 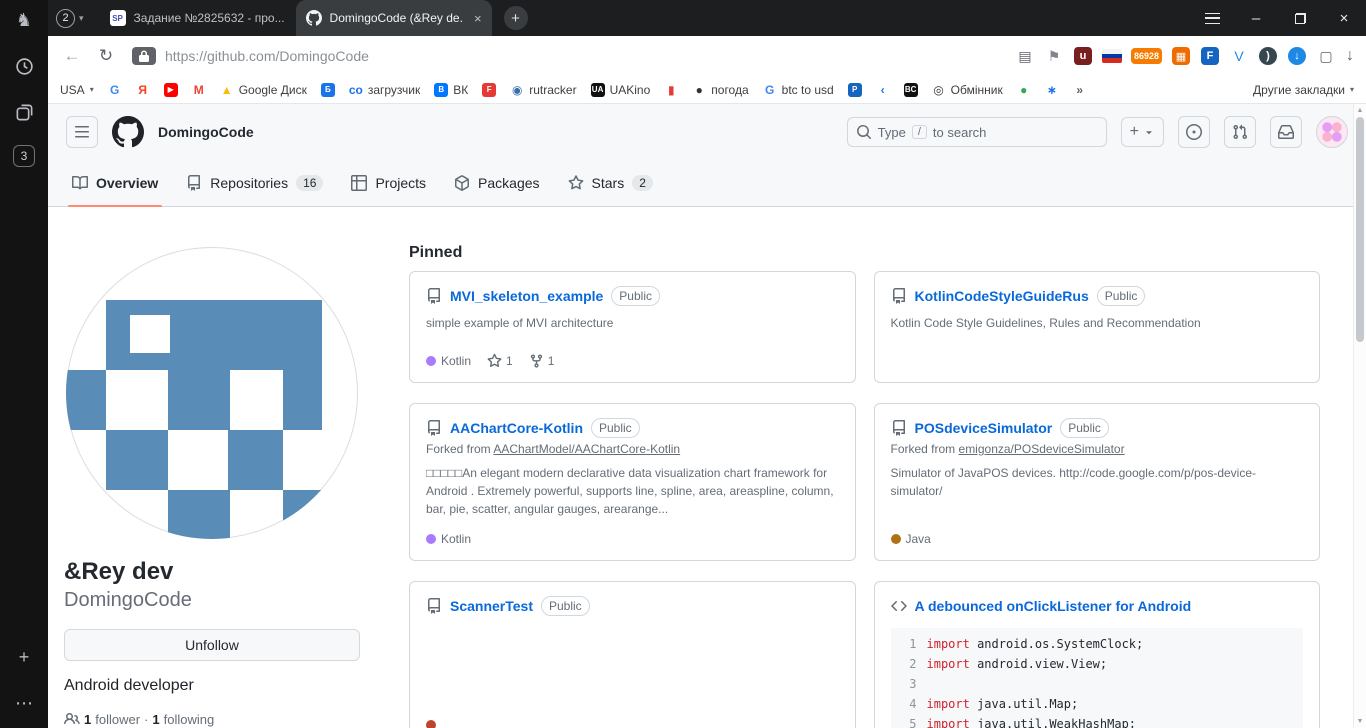 I want to click on scroll-down-icon: ▼, so click(x=1360, y=721).